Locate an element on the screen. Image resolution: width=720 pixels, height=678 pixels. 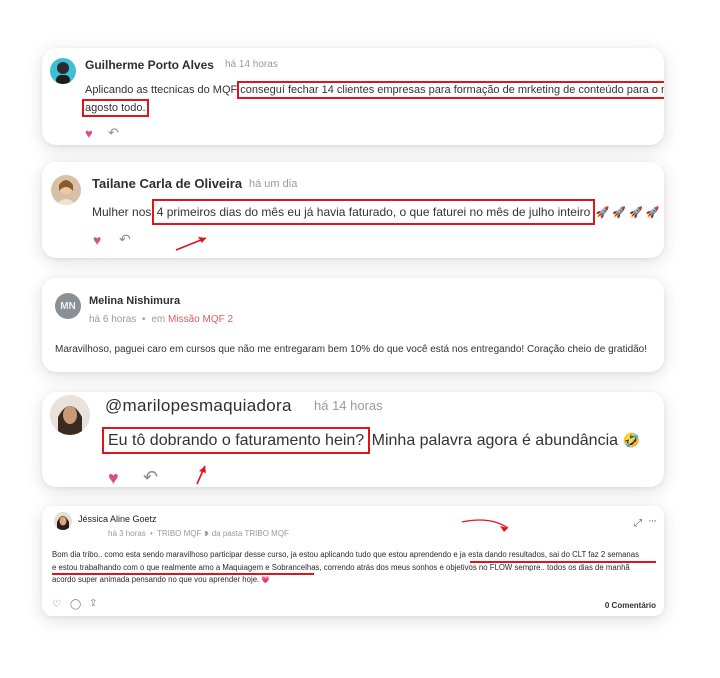
annotation-arrow is located at coordinates (485, 525).